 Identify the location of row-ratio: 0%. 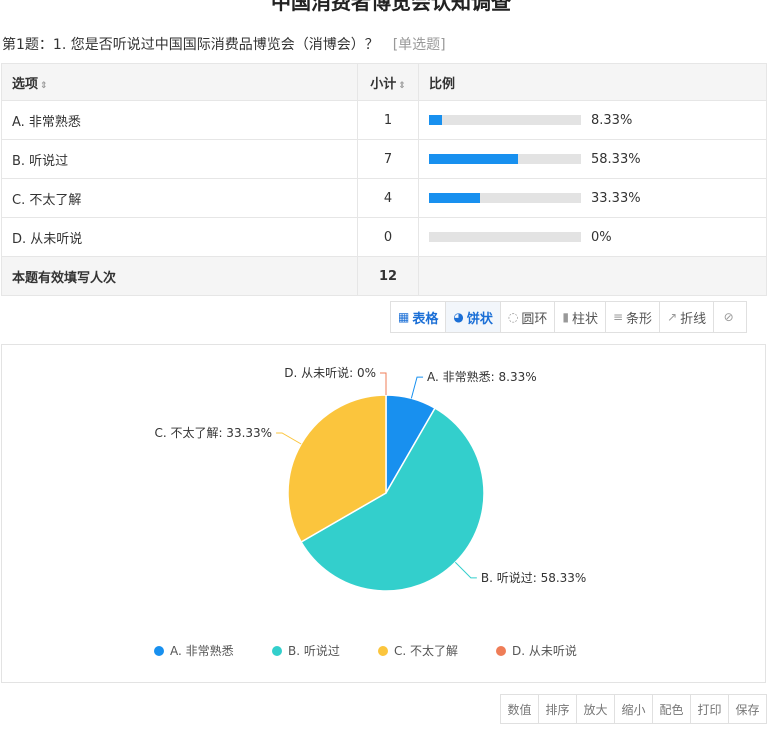
(592, 237).